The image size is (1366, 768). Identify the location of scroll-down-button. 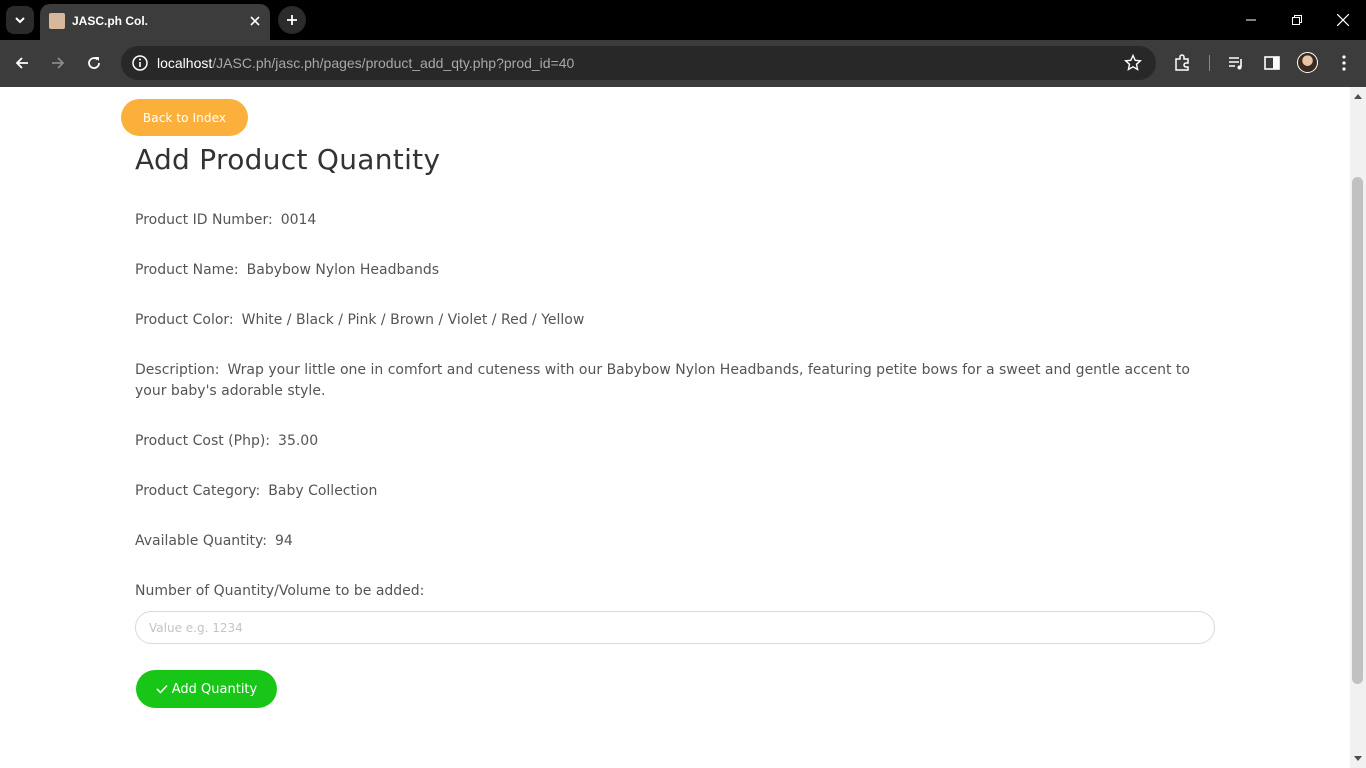
(1358, 759).